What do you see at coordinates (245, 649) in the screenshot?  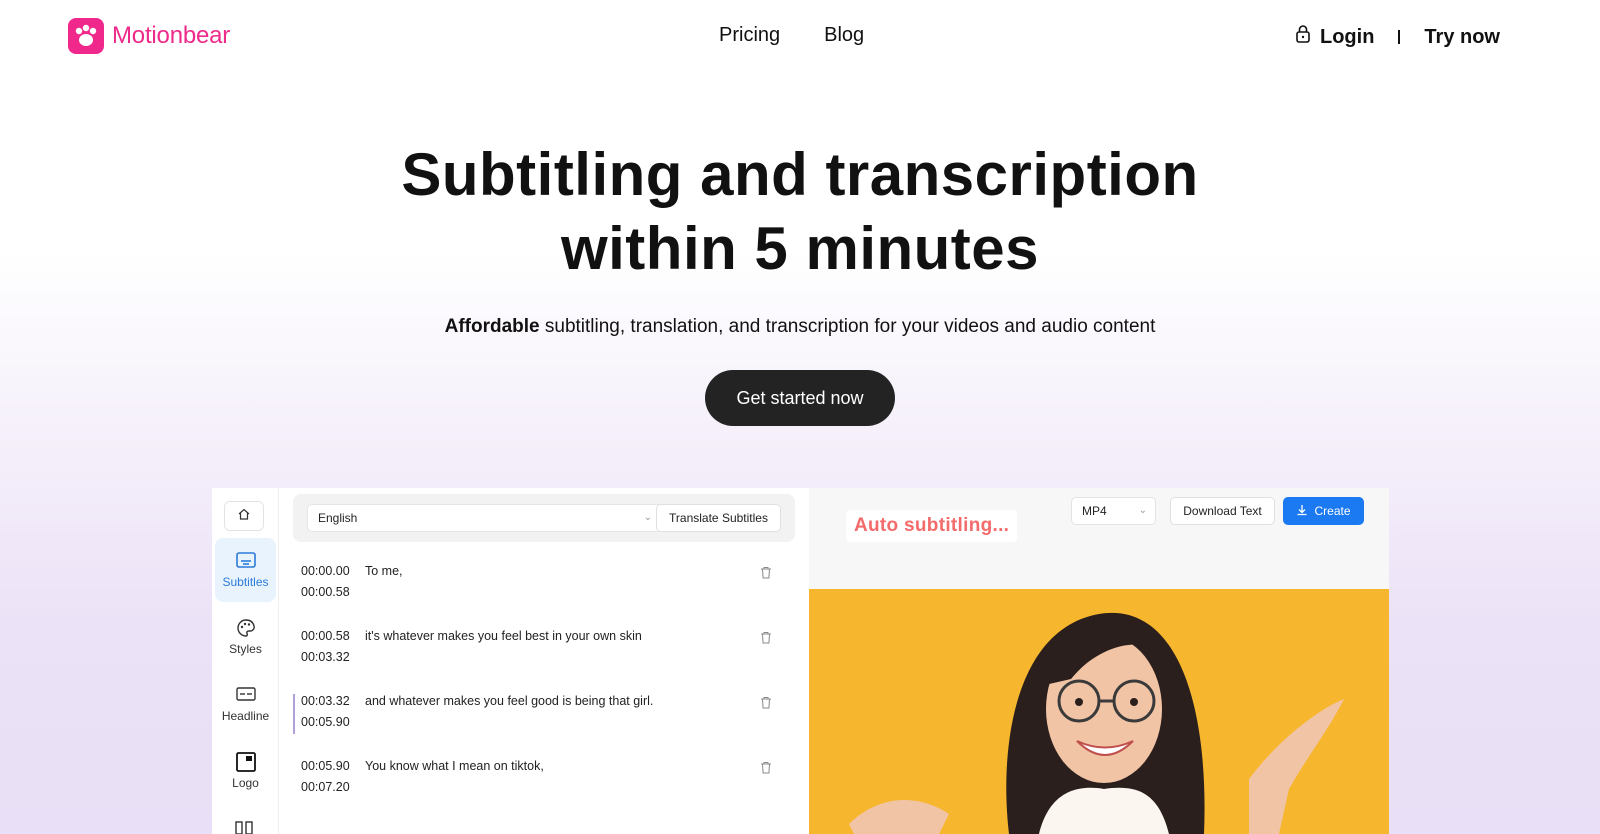 I see `sidebar-item-label: Styles` at bounding box center [245, 649].